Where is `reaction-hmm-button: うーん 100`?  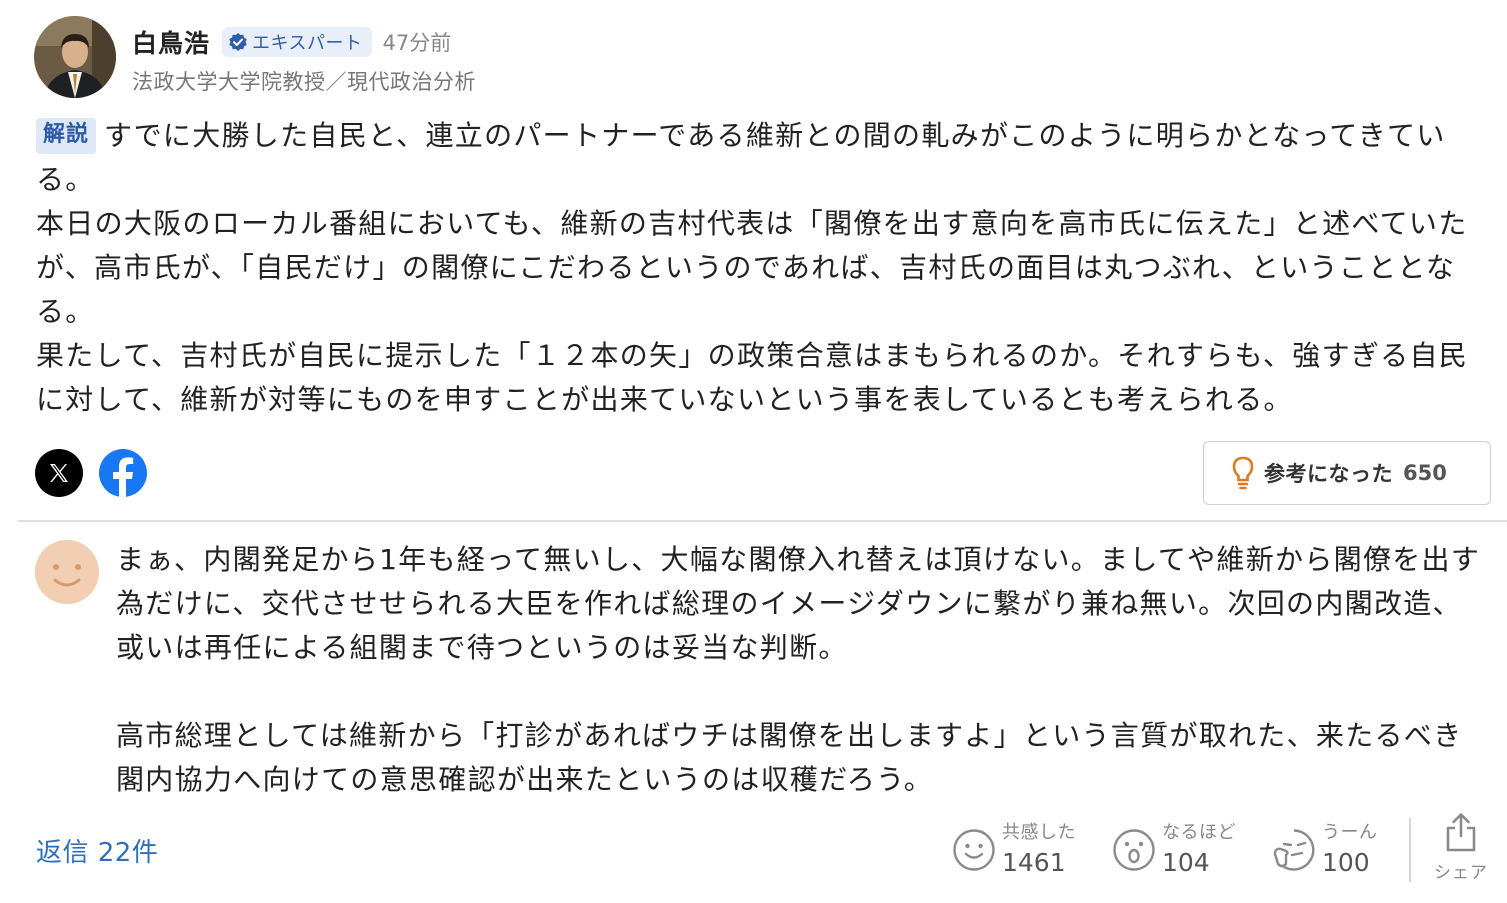
reaction-hmm-button: うーん 100 is located at coordinates (1325, 850).